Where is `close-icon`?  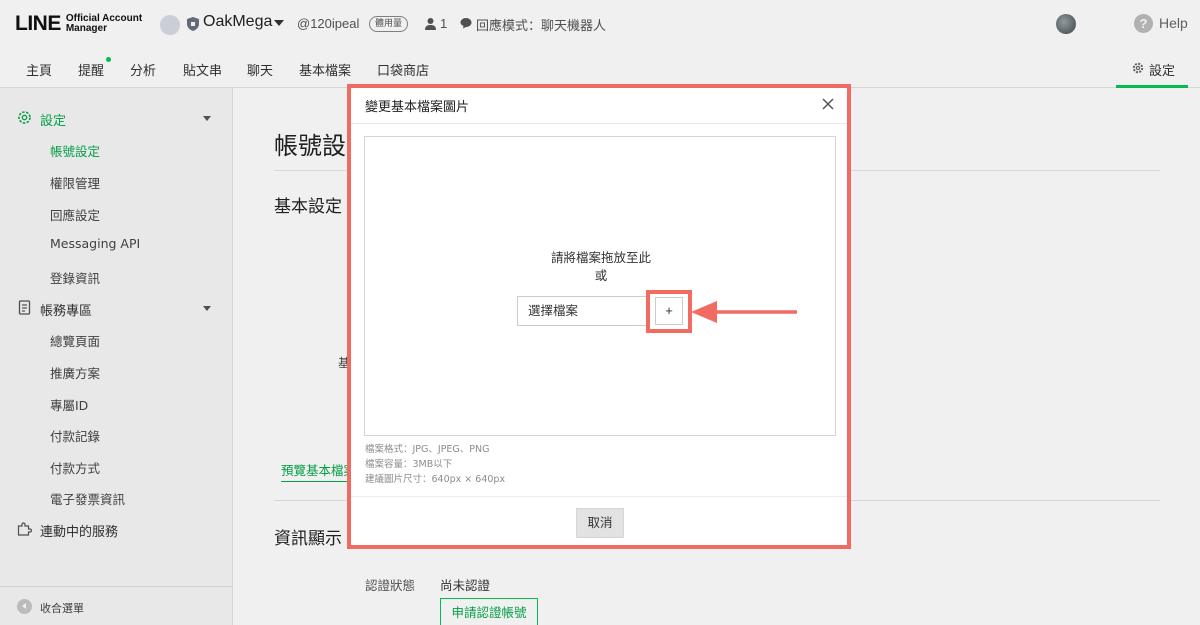 close-icon is located at coordinates (828, 104).